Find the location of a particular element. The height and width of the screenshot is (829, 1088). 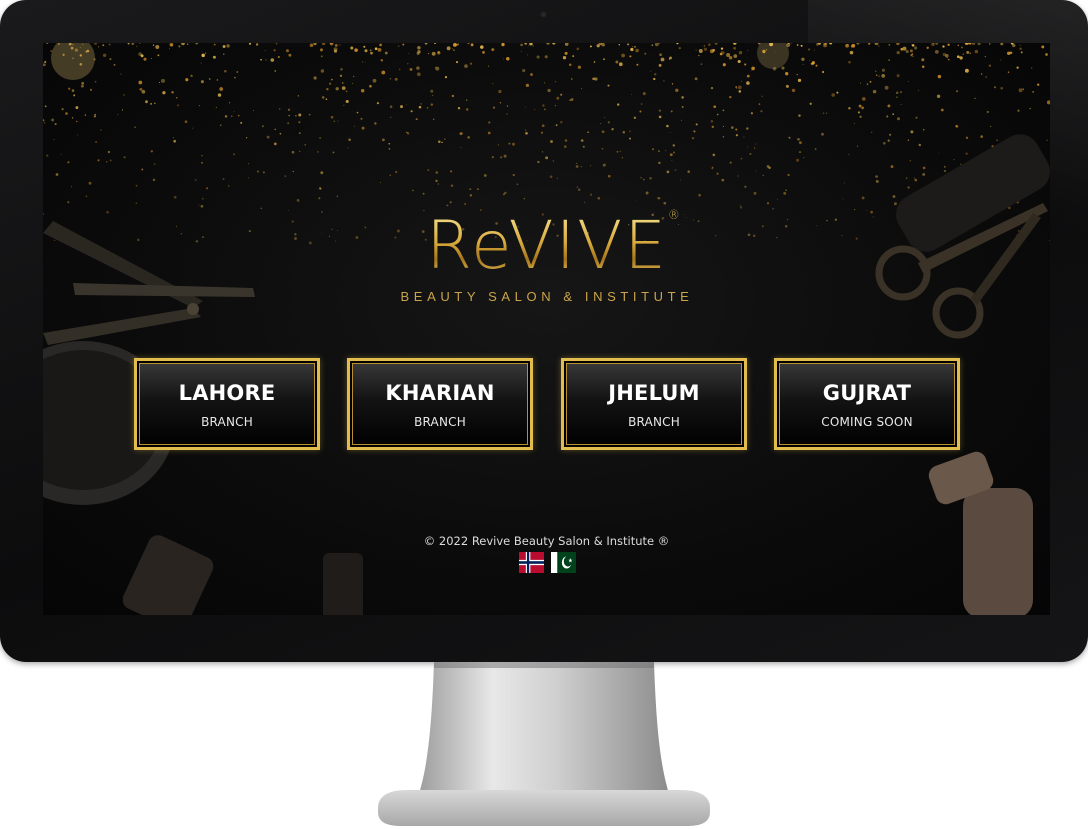

bottles-bottom-icon is located at coordinates (243, 575).